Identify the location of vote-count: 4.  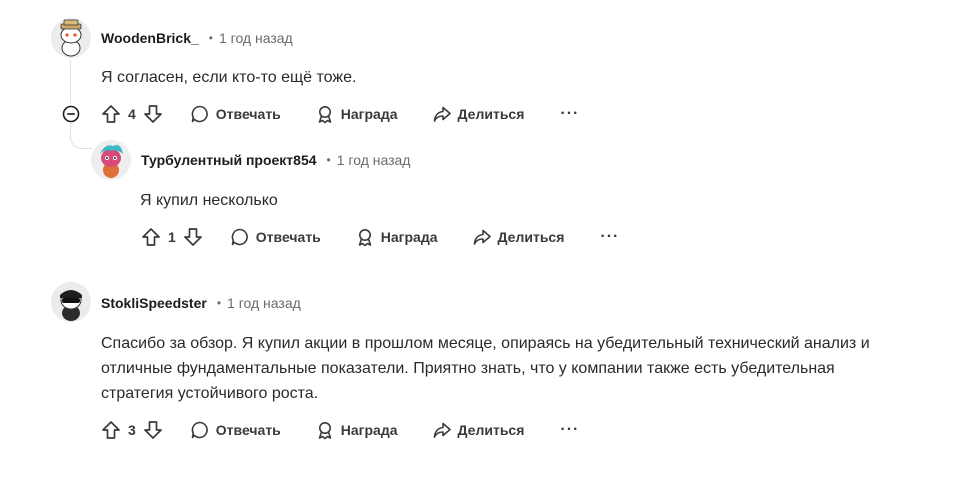
(132, 114).